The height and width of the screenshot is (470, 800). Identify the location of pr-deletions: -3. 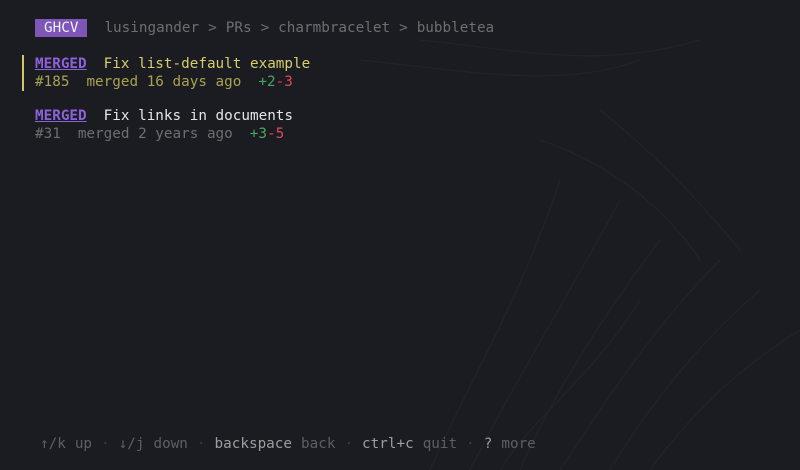
(284, 82).